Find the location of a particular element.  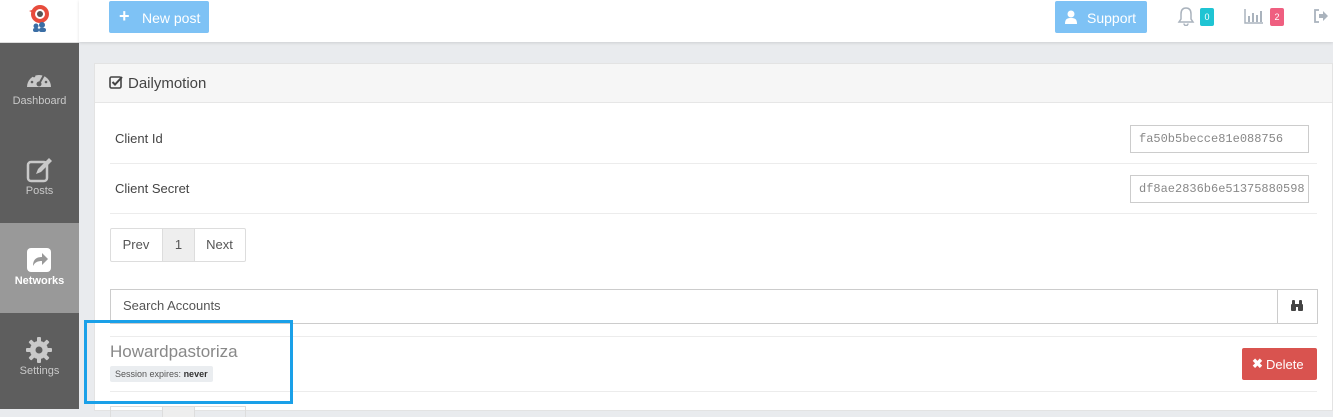

client-secret-field: df8ae2836b6e51375880598 is located at coordinates (1219, 189).